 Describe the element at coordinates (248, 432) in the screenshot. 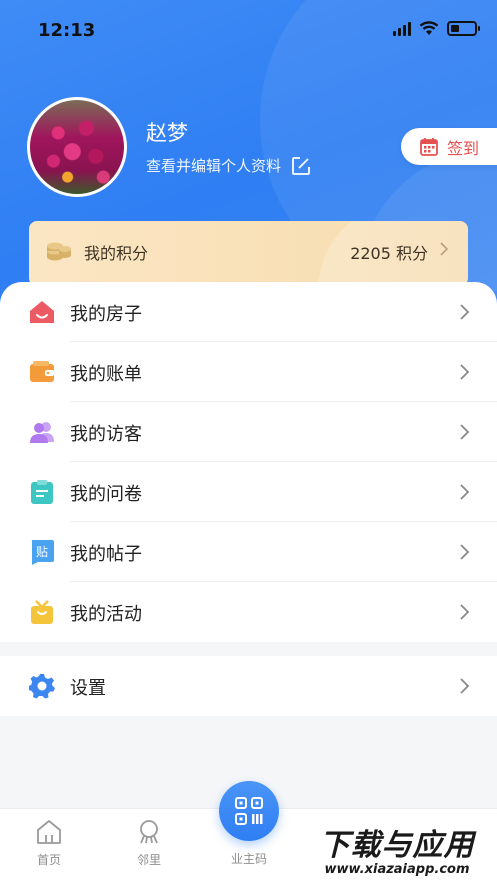

I see `menu-item-my-visitors: 我的访客` at that location.